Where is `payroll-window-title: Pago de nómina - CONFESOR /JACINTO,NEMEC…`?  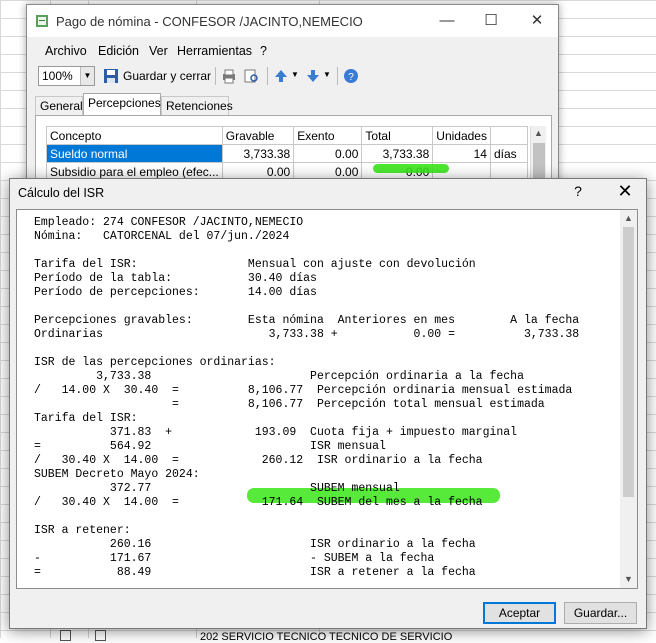 payroll-window-title: Pago de nómina - CONFESOR /JACINTO,NEMEC… is located at coordinates (209, 21).